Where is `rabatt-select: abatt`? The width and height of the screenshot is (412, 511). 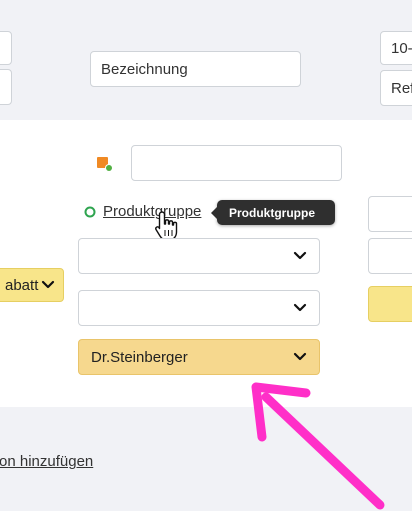
rabatt-select: abatt is located at coordinates (32, 285).